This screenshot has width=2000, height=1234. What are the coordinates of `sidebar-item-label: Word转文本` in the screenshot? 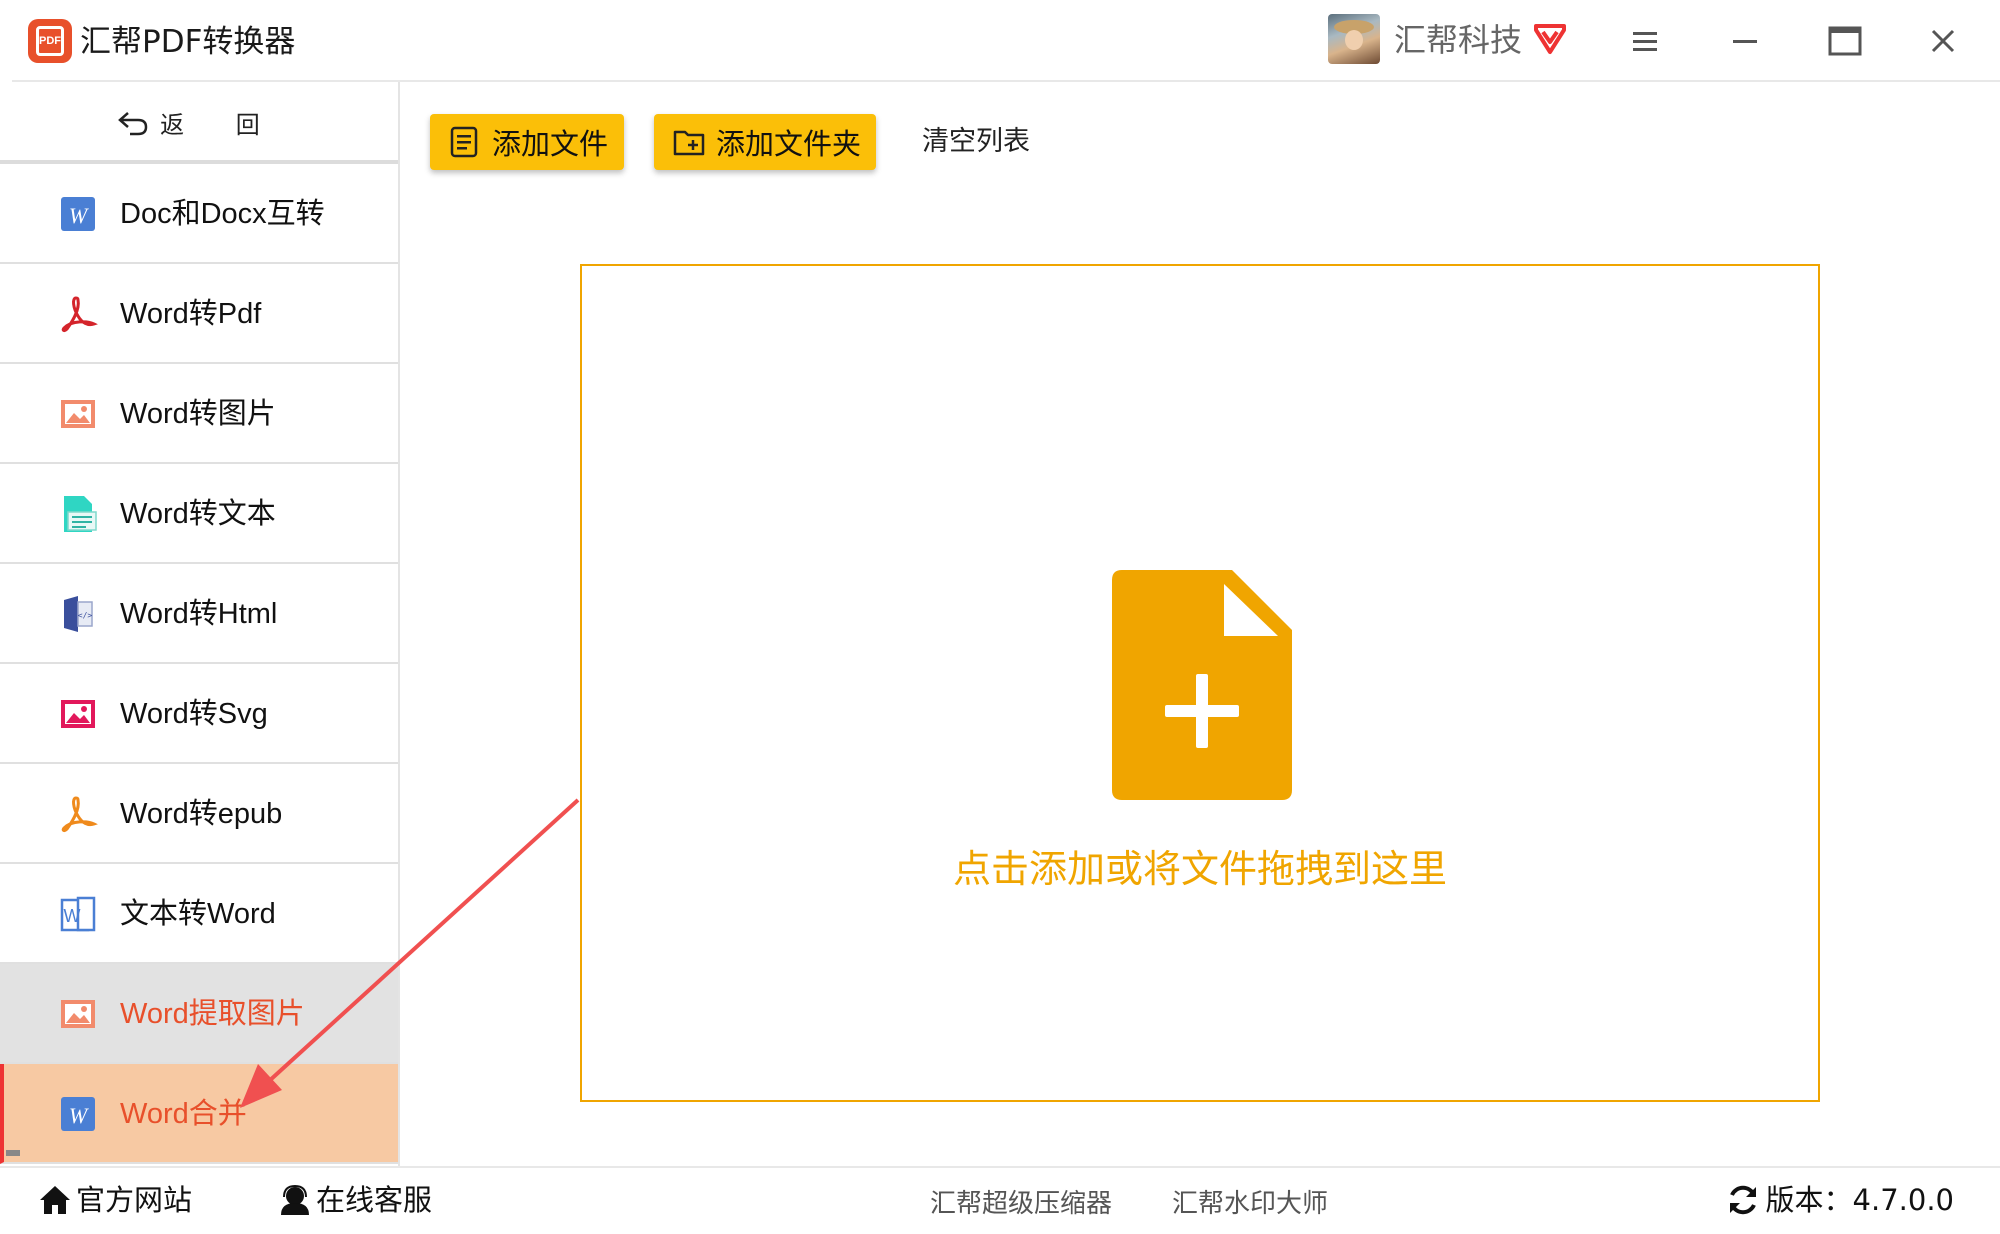 It's located at (198, 514).